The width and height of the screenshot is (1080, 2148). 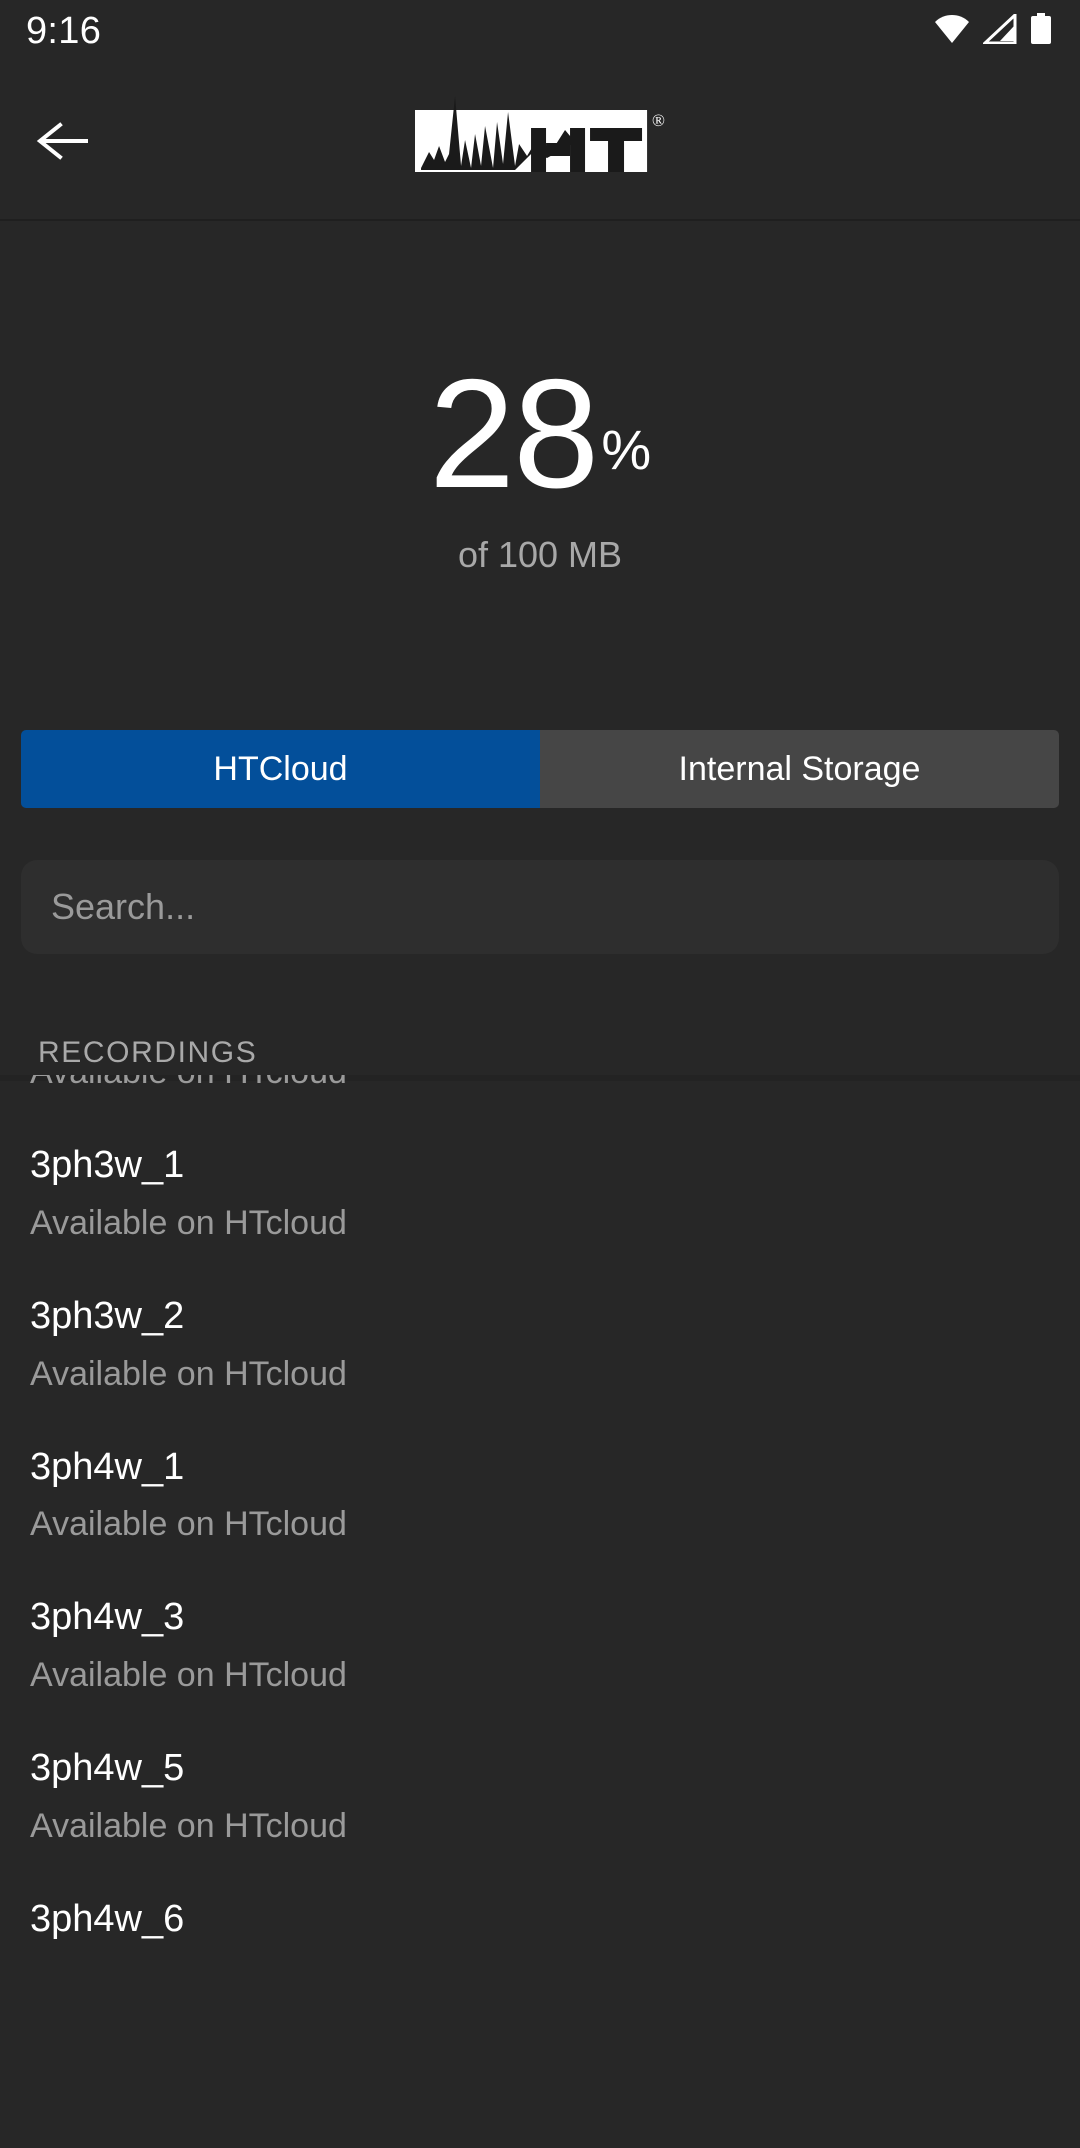 I want to click on app-bar-divider, so click(x=540, y=220).